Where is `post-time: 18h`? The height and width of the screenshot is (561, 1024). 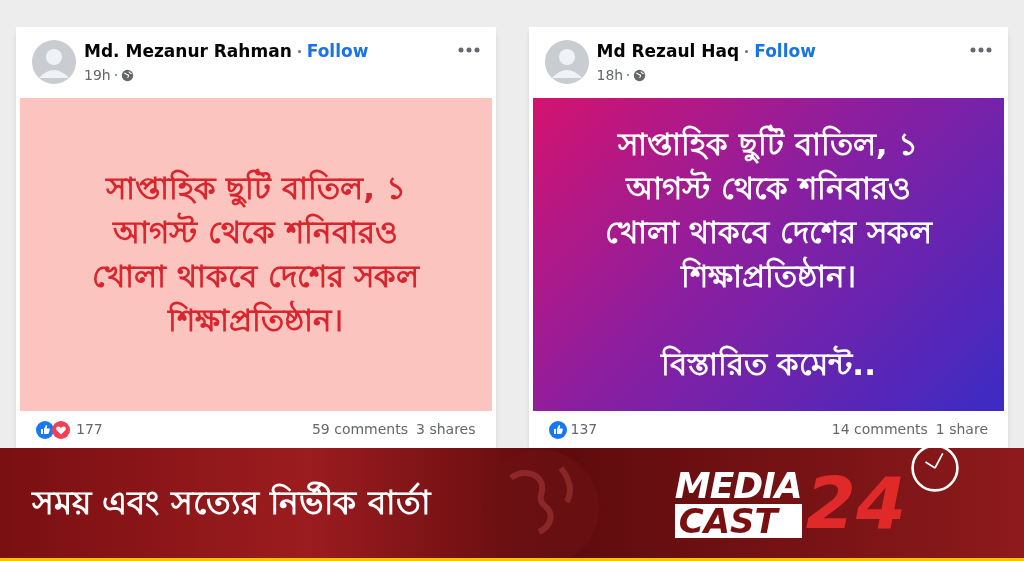
post-time: 18h is located at coordinates (610, 75).